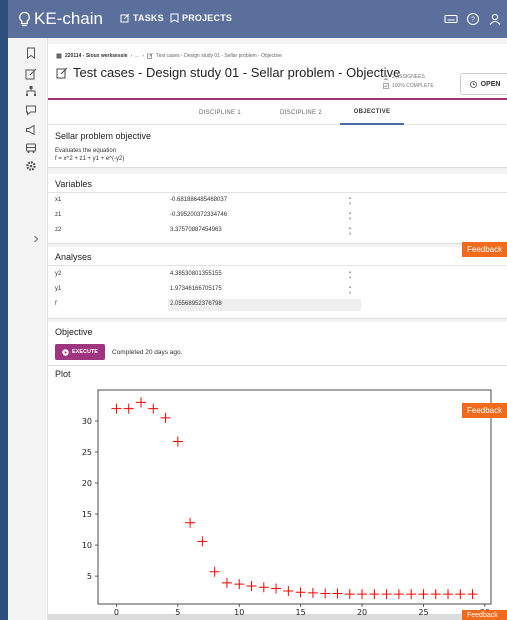 Image resolution: width=507 pixels, height=620 pixels. Describe the element at coordinates (196, 230) in the screenshot. I see `variable-value-input: 3.37570887454963` at that location.